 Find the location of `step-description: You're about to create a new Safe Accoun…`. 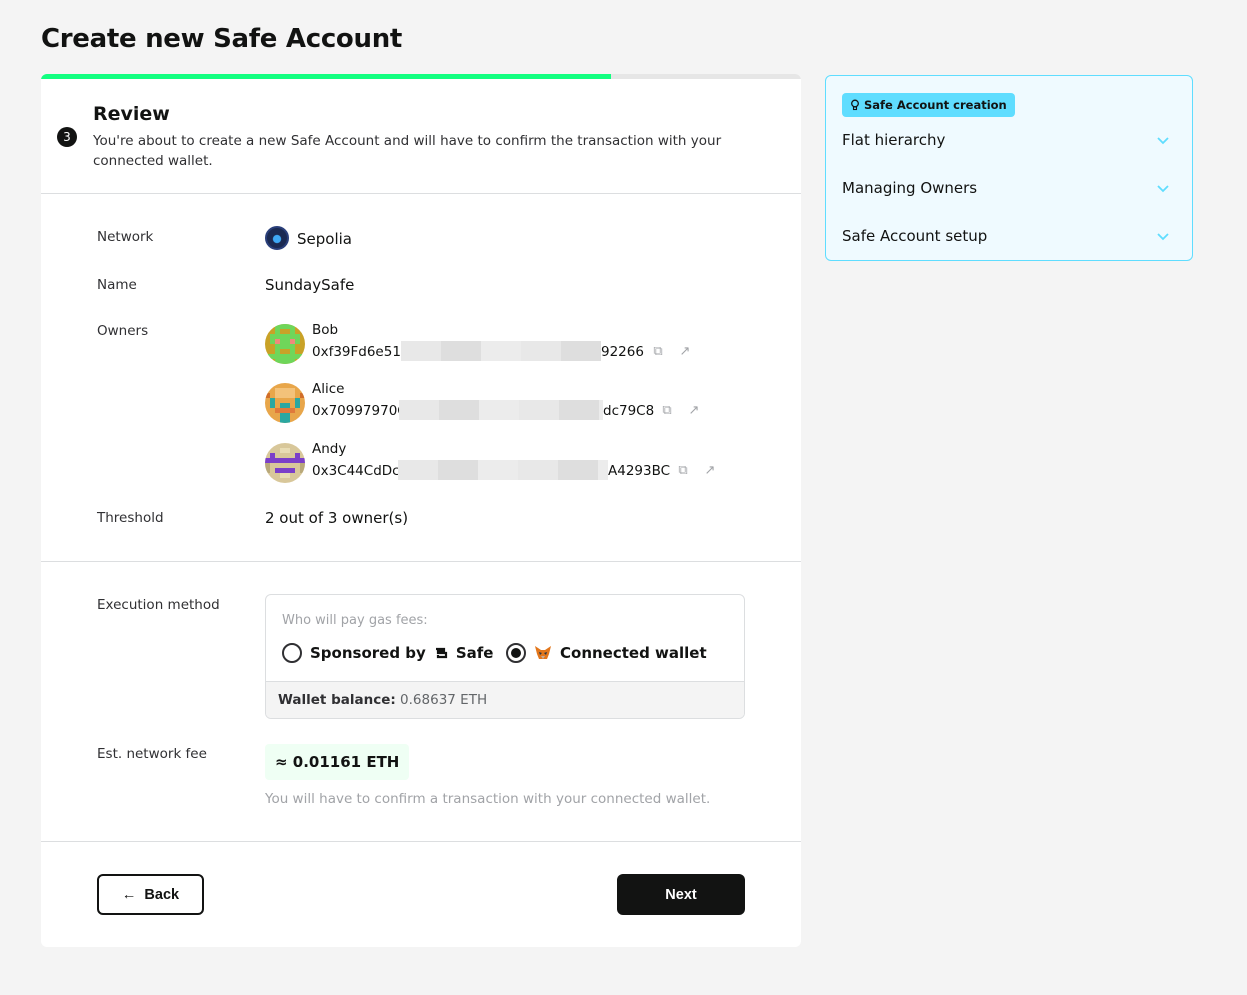

step-description: You're about to create a new Safe Accoun… is located at coordinates (407, 151).